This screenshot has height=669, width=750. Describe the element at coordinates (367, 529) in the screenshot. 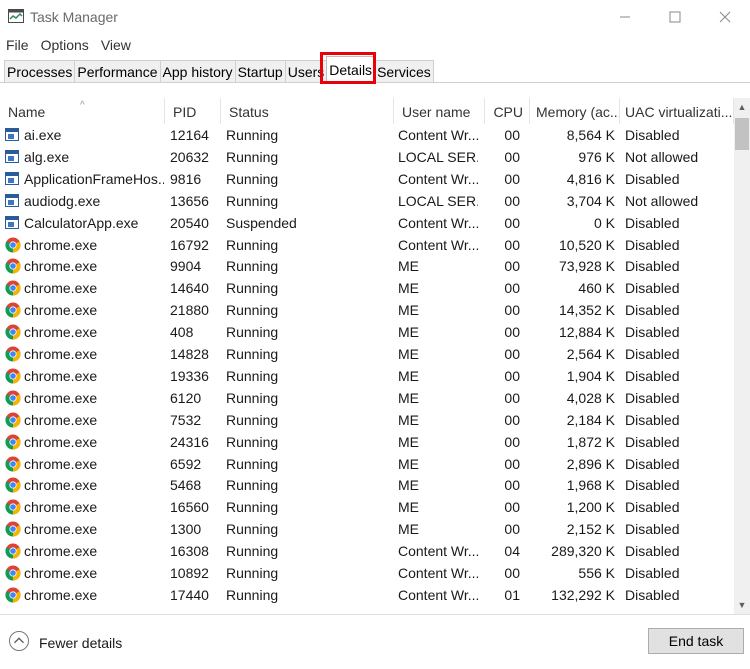

I see `table-row: chrome.exe 1300 Running ME 00 2,152 K Disabled` at that location.